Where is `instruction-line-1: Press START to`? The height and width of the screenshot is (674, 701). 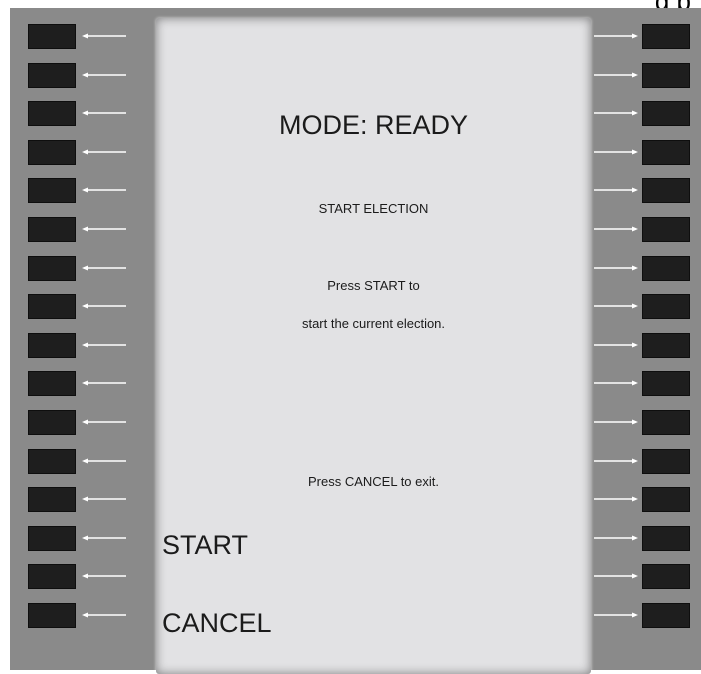
instruction-line-1: Press START to is located at coordinates (373, 285).